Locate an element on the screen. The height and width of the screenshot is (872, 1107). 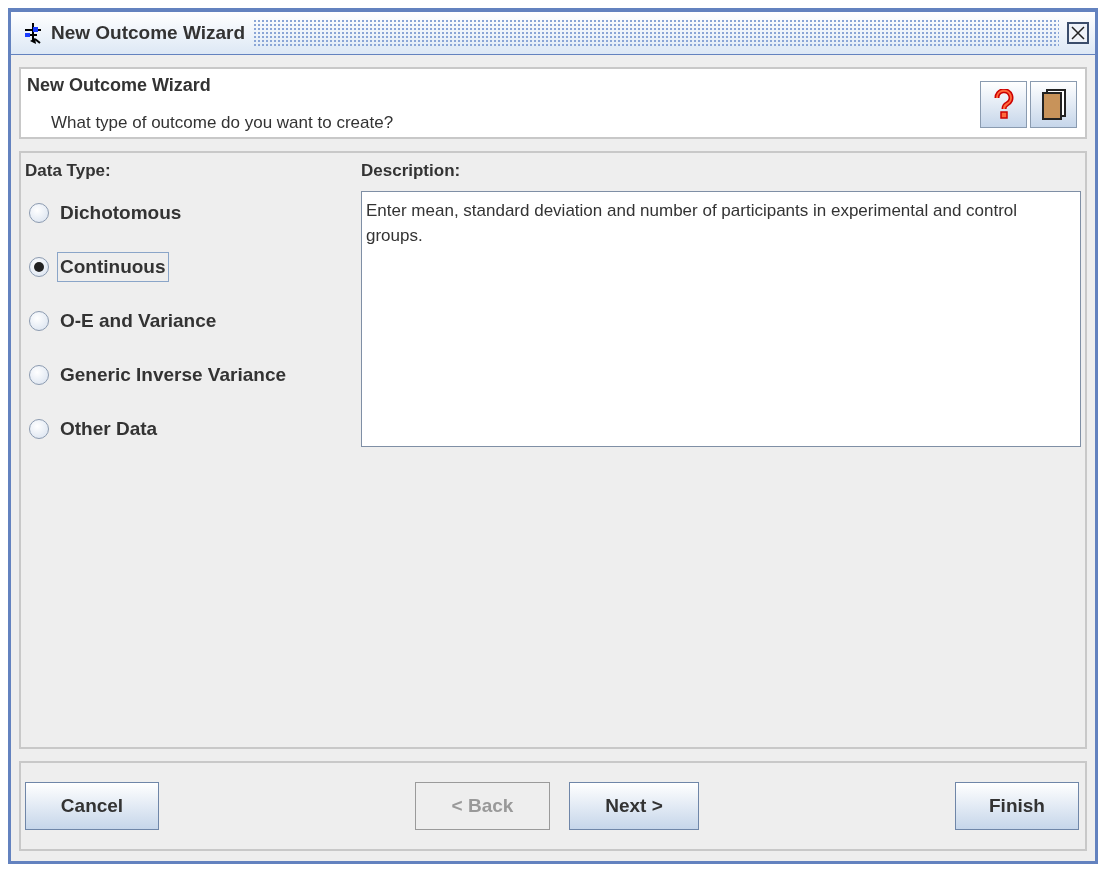
help-button is located at coordinates (1003, 104).